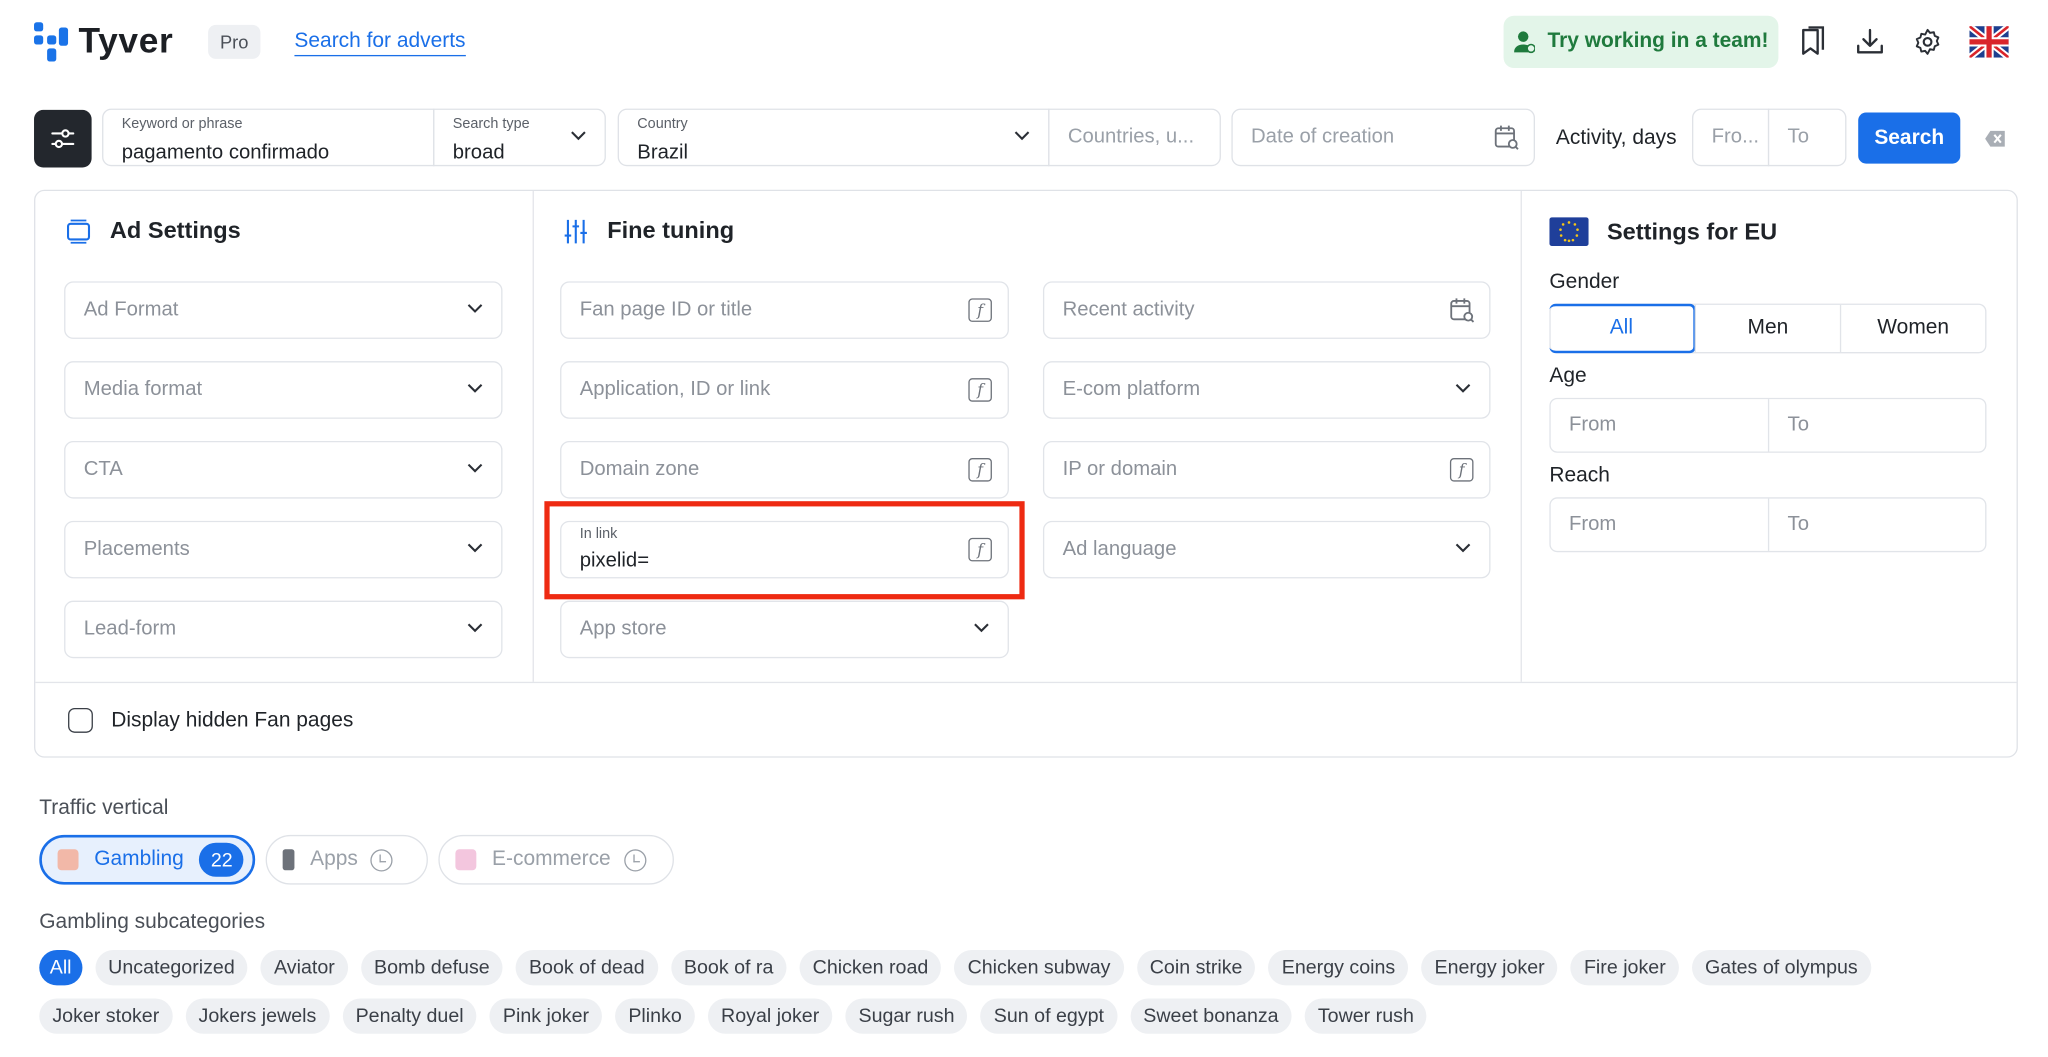 The height and width of the screenshot is (1057, 2048). What do you see at coordinates (556, 859) in the screenshot?
I see `vertical-ecommerce-chip: E-commerce` at bounding box center [556, 859].